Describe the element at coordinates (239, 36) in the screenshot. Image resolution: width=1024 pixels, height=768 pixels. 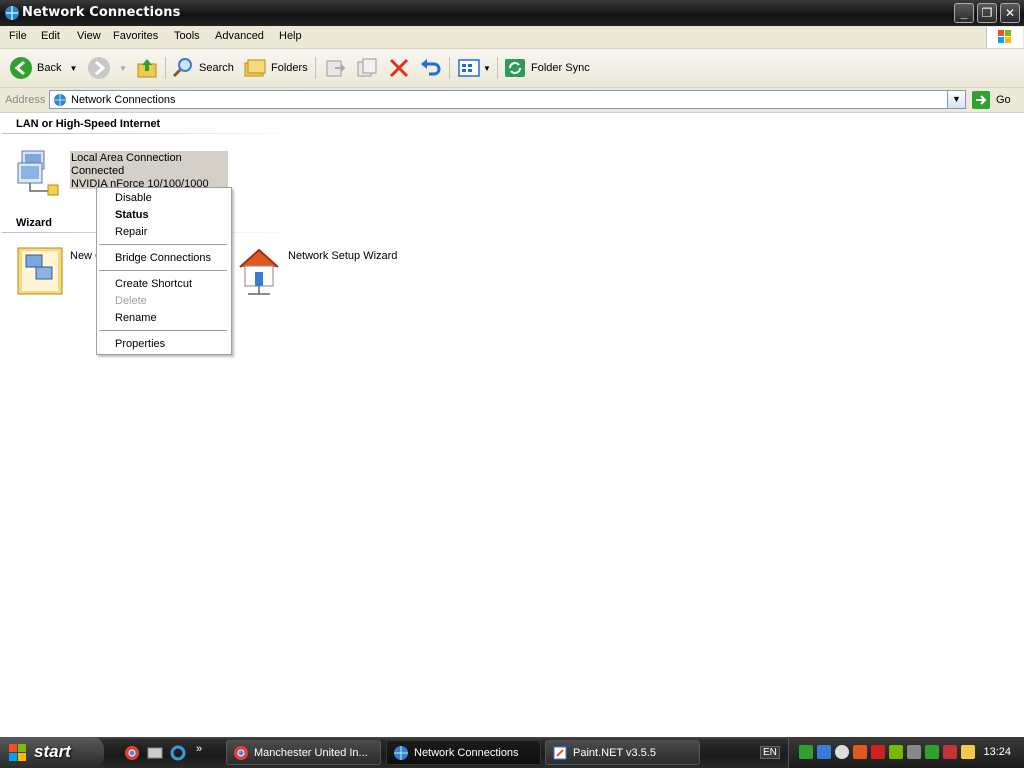
I see `menu-advanced: Advanced` at that location.